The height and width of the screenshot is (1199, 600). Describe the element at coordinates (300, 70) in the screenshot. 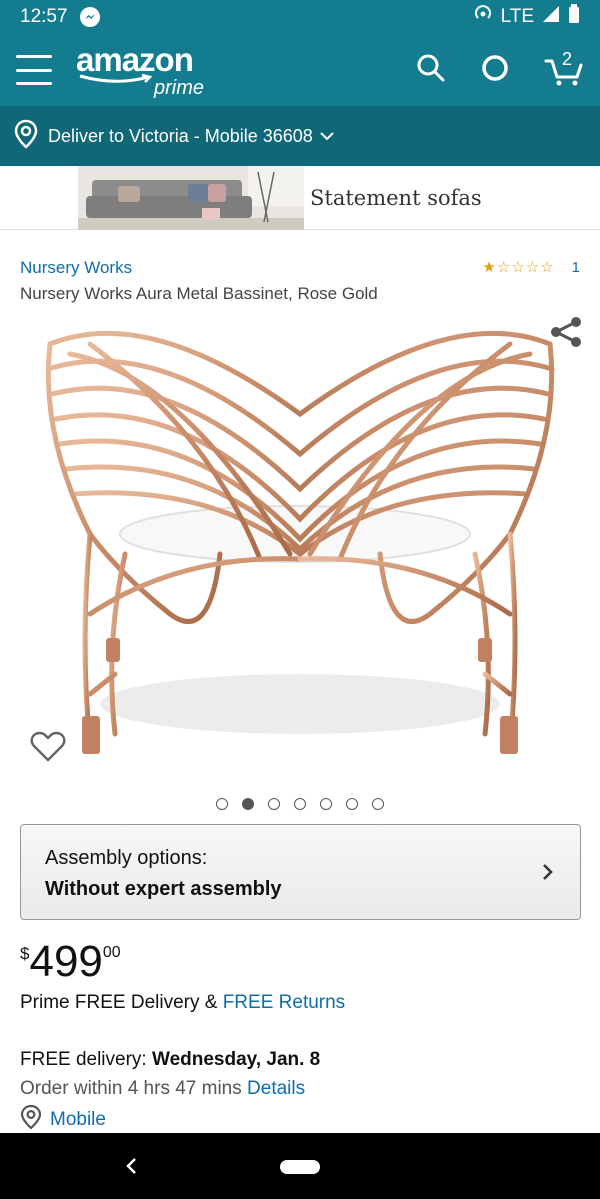

I see `app-header: amazon prime 2` at that location.